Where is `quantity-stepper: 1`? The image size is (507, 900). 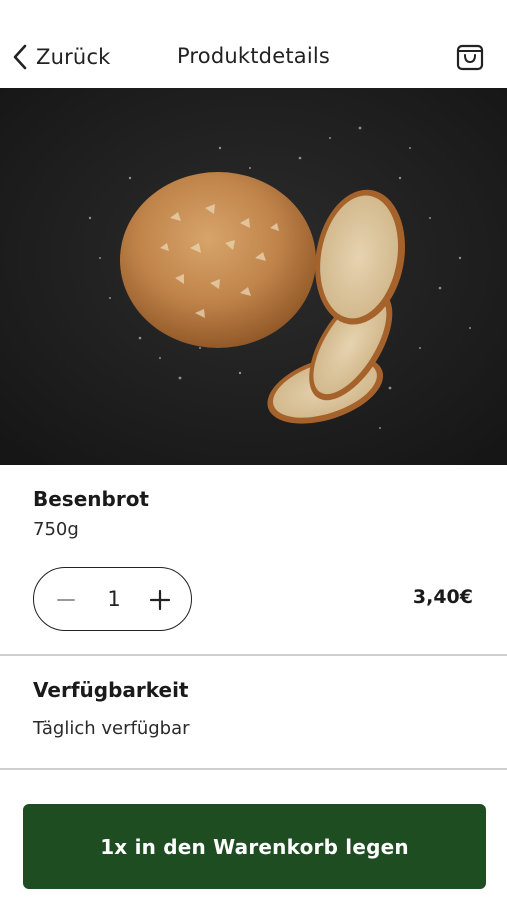
quantity-stepper: 1 is located at coordinates (112, 599).